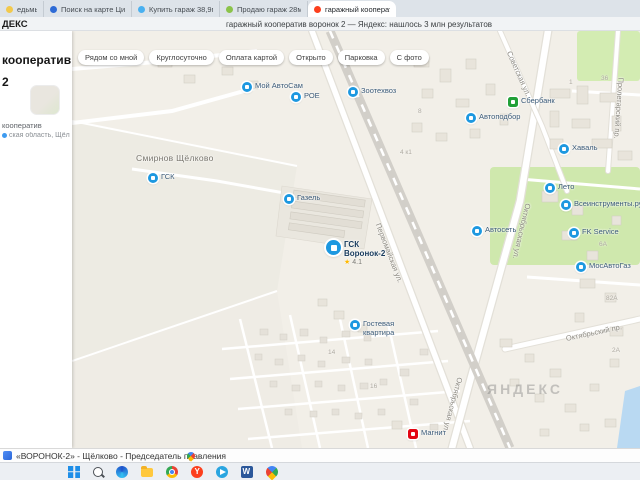 This screenshot has height=480, width=640. What do you see at coordinates (612, 298) in the screenshot?
I see `house-number: 82А` at bounding box center [612, 298].